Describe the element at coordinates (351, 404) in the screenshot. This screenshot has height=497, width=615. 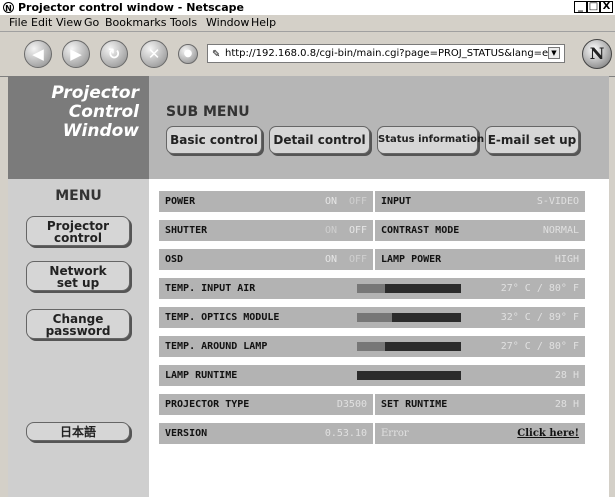
I see `projector-type-value: D3500` at that location.